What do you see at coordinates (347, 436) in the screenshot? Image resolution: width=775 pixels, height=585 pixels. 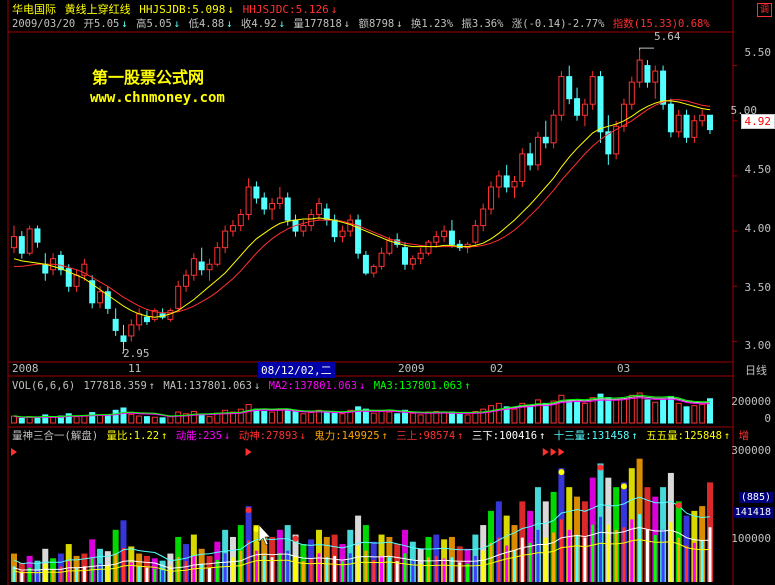 I see `ind-e: 鬼力:149925` at bounding box center [347, 436].